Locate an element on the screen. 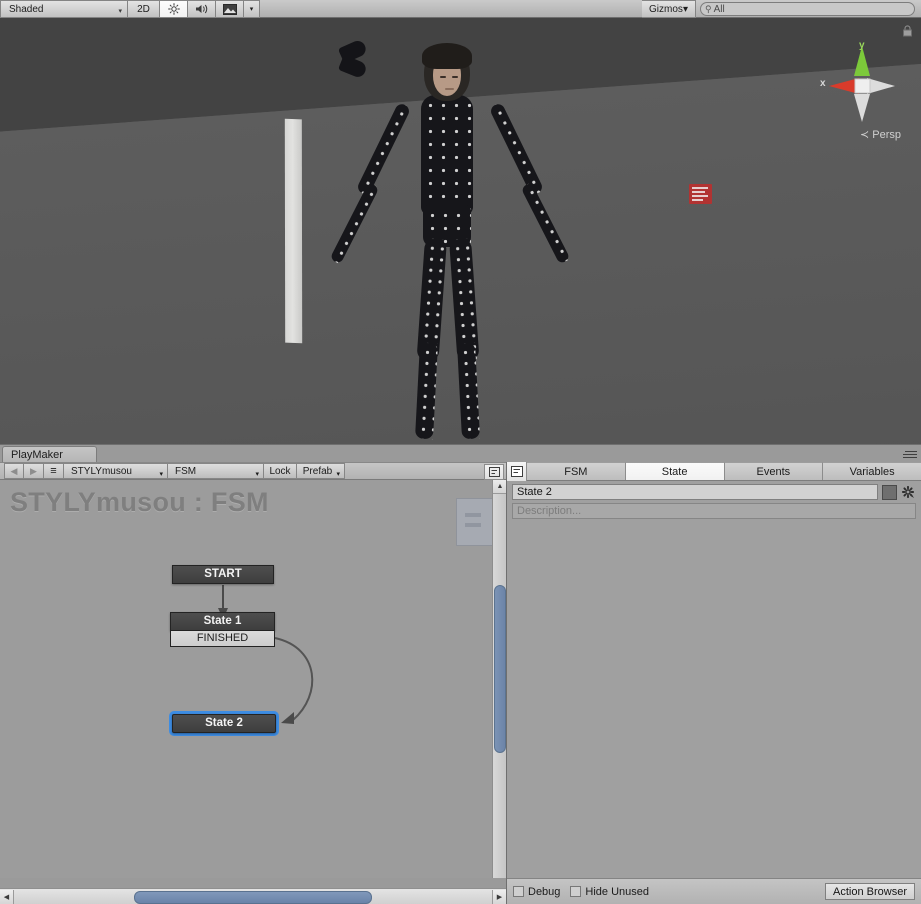 This screenshot has height=904, width=921. speaker-icon is located at coordinates (201, 9).